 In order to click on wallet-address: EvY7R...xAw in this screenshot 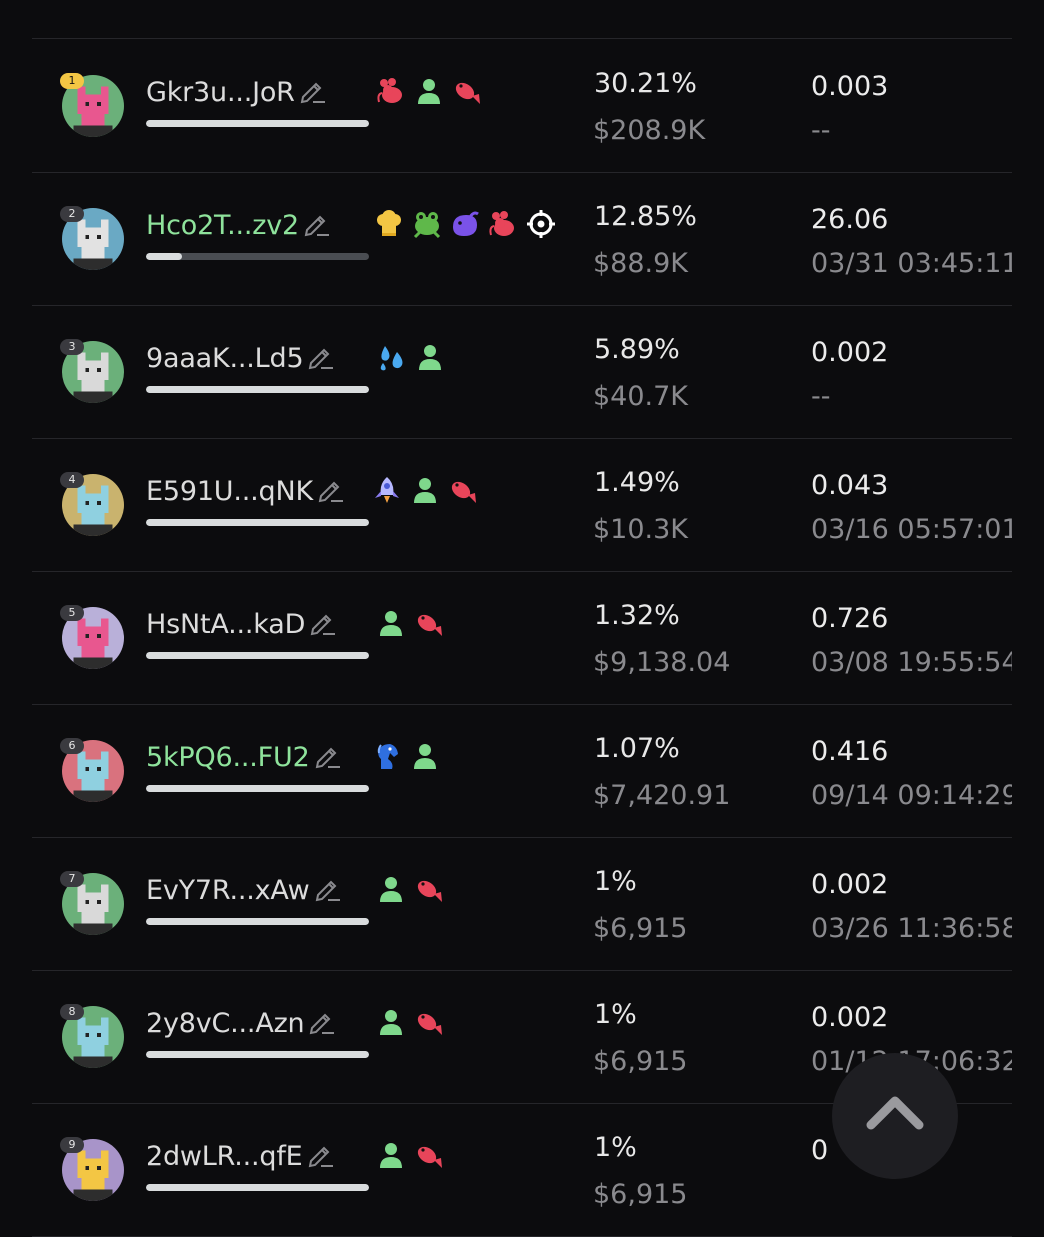, I will do `click(228, 890)`.